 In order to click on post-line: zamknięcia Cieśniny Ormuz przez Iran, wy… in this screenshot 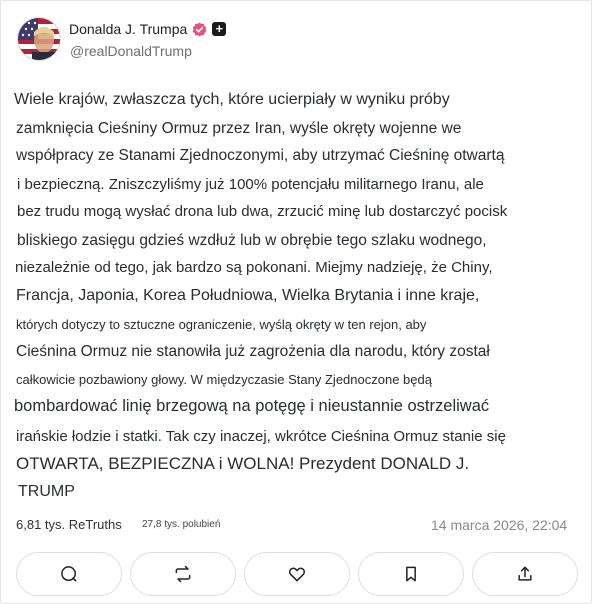, I will do `click(239, 128)`.